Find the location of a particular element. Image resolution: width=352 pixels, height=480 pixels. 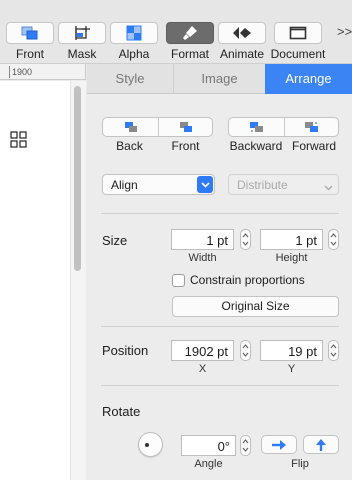

original-size-button: Original Size is located at coordinates (255, 306).